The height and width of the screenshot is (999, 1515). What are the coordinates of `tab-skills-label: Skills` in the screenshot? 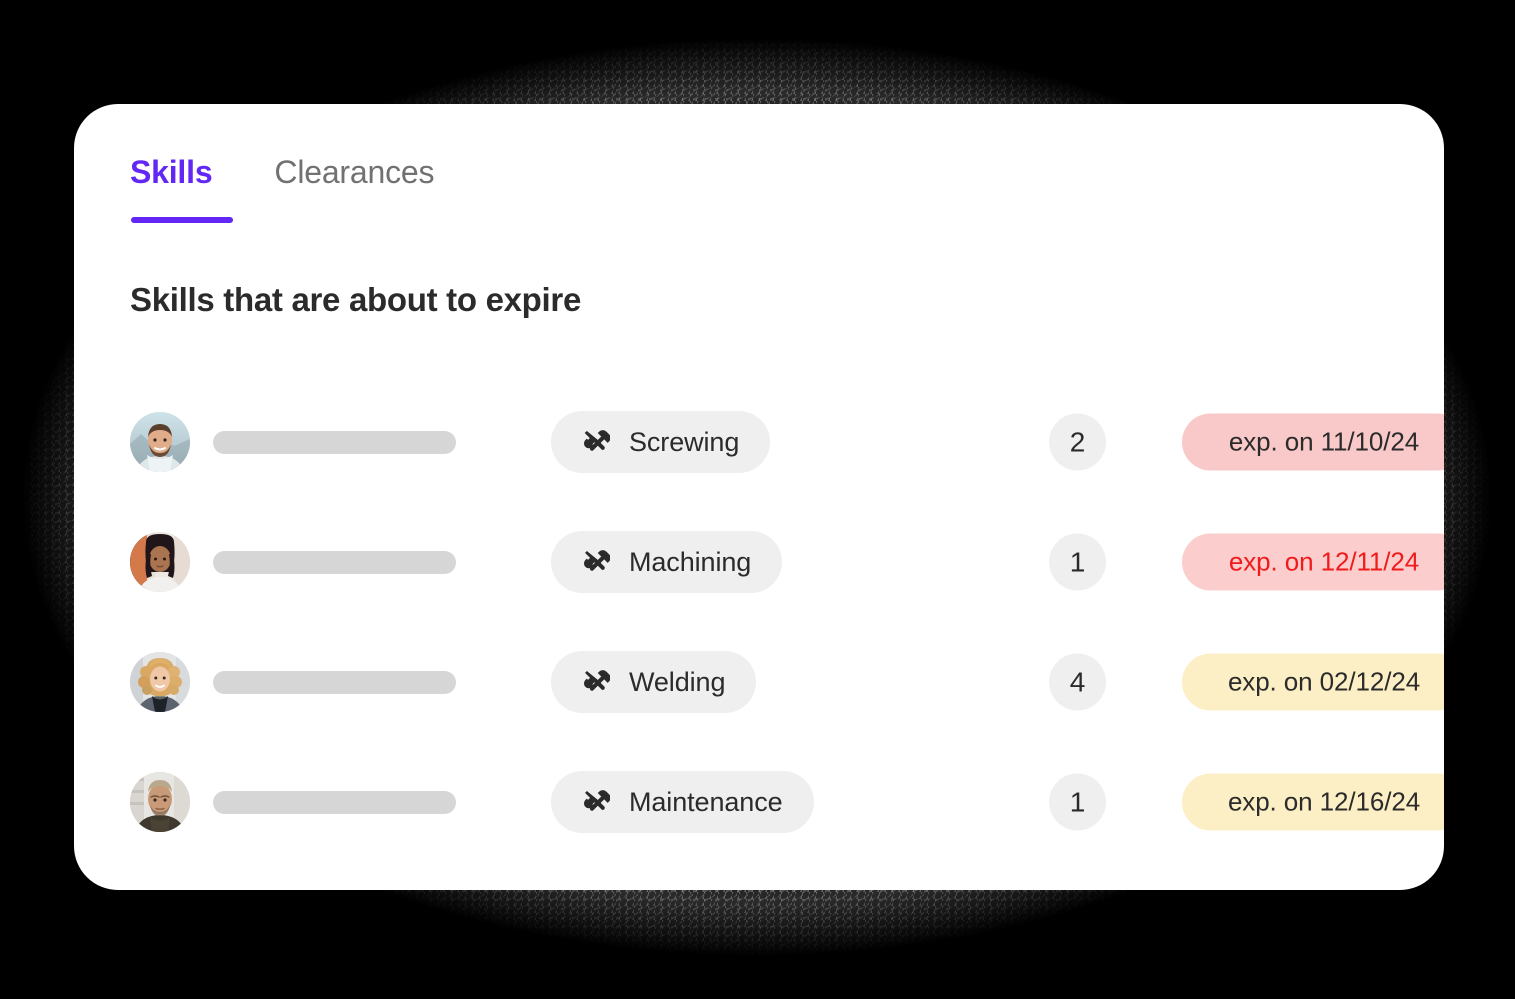 It's located at (171, 172).